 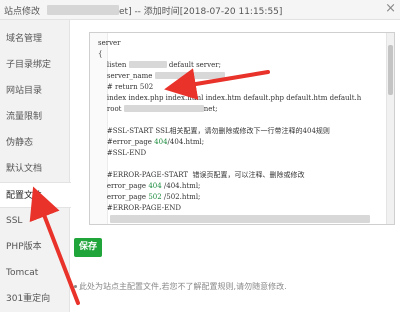 I want to click on code-number: 502, so click(x=155, y=197).